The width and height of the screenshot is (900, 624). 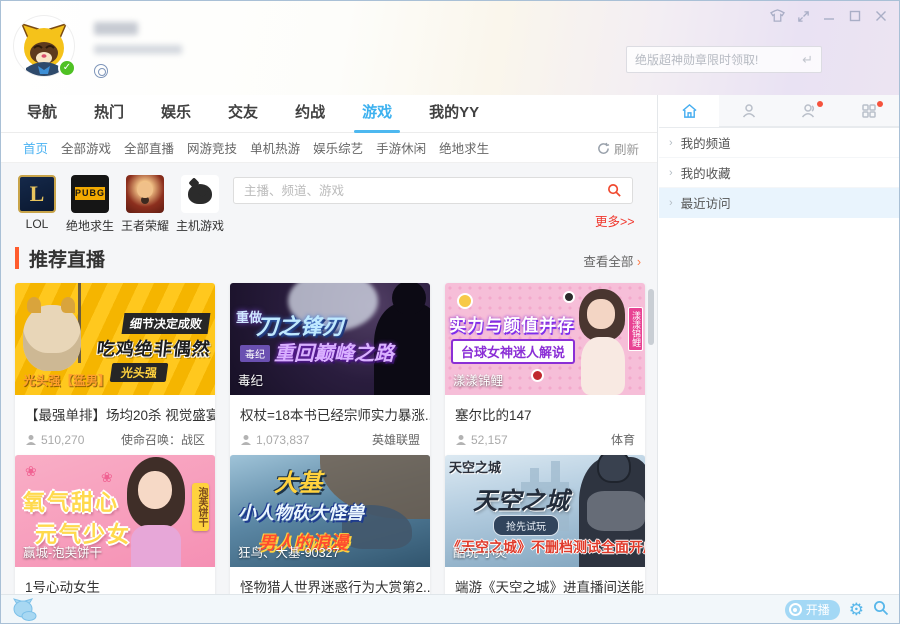 What do you see at coordinates (149, 147) in the screenshot?
I see `subnav-all-live: 全部直播` at bounding box center [149, 147].